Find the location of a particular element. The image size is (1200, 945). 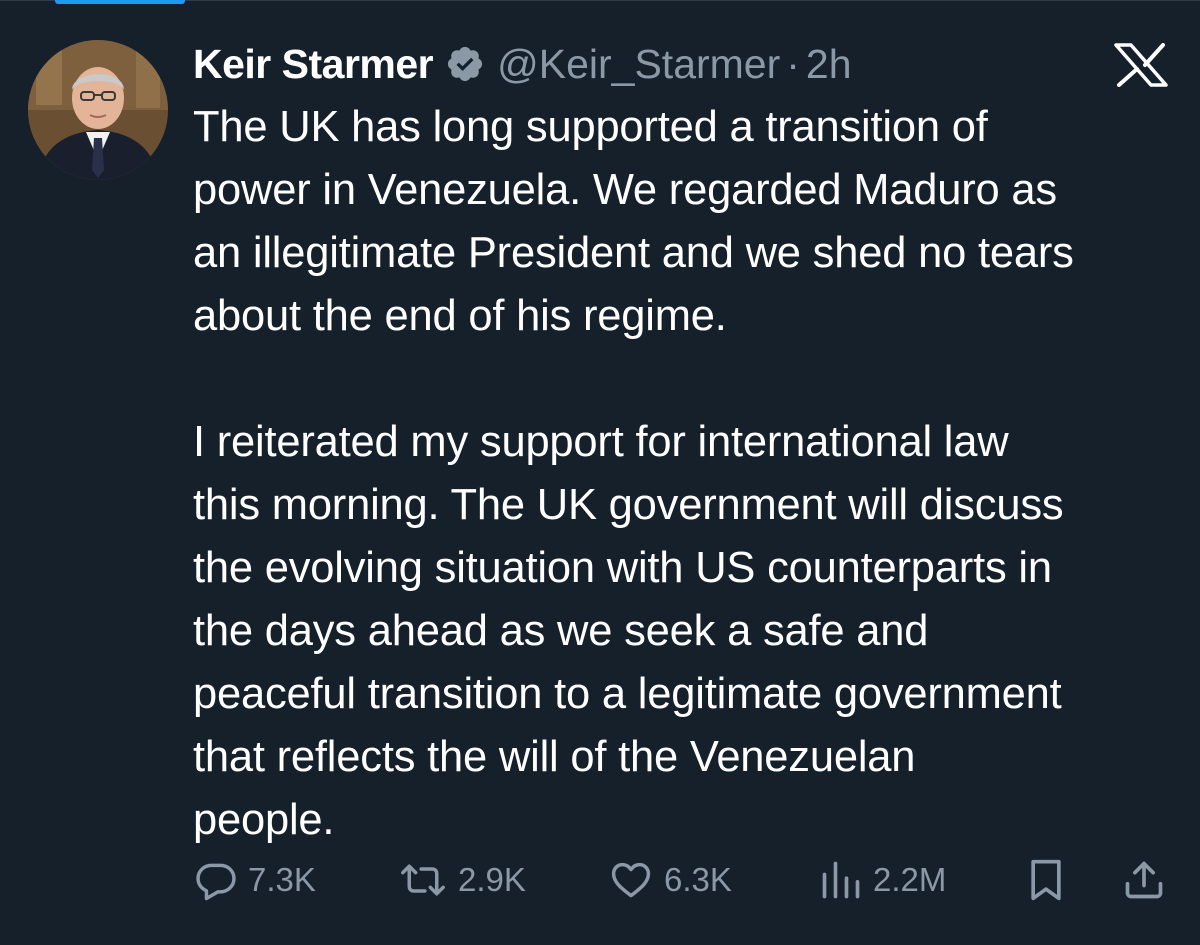

author-handle: @Keir_Starmer is located at coordinates (638, 64).